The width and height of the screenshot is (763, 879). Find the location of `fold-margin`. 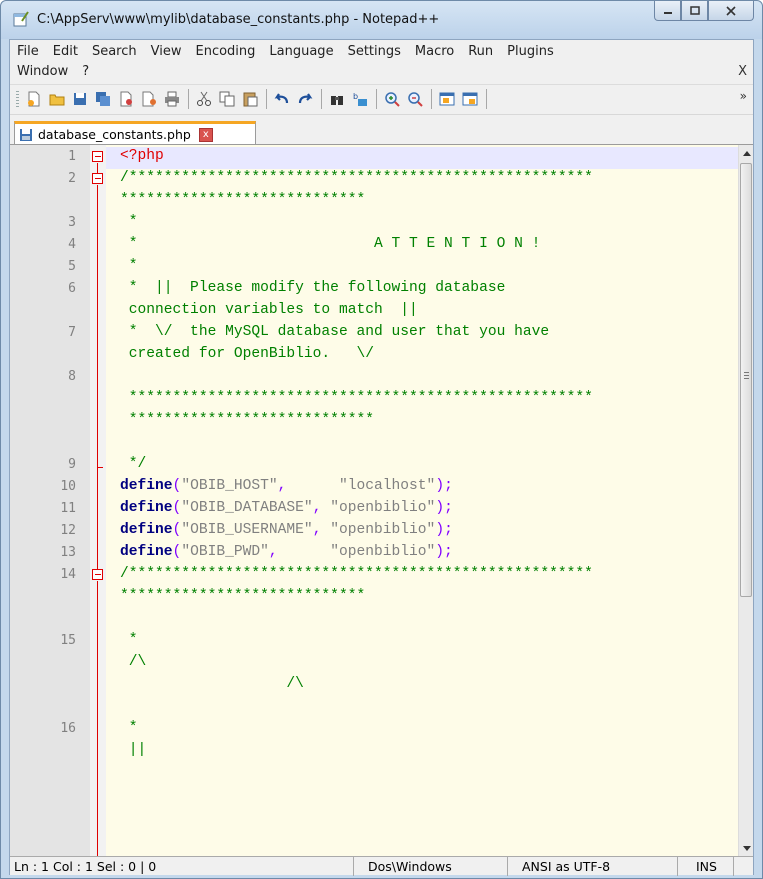

fold-margin is located at coordinates (98, 500).